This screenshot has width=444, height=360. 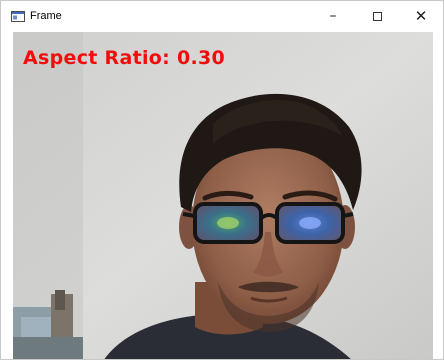 I want to click on close-icon: ✕, so click(x=421, y=16).